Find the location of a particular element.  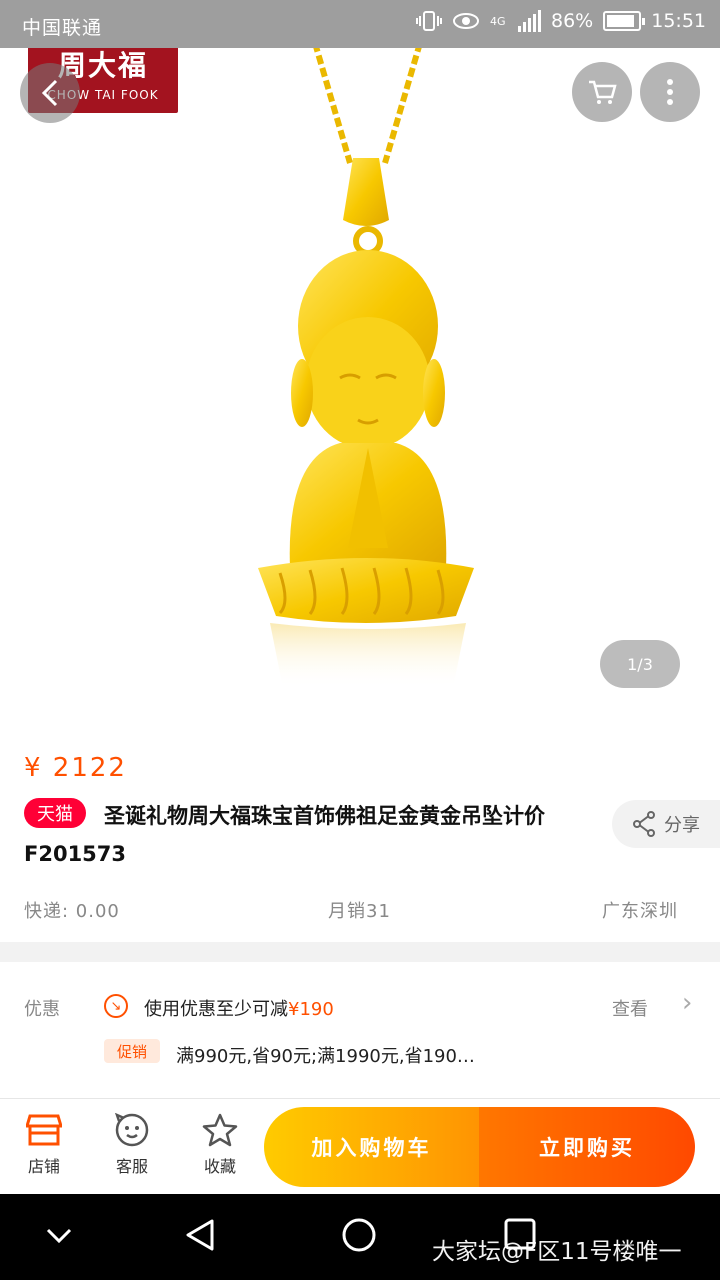

battery-percent: 86% is located at coordinates (572, 21).